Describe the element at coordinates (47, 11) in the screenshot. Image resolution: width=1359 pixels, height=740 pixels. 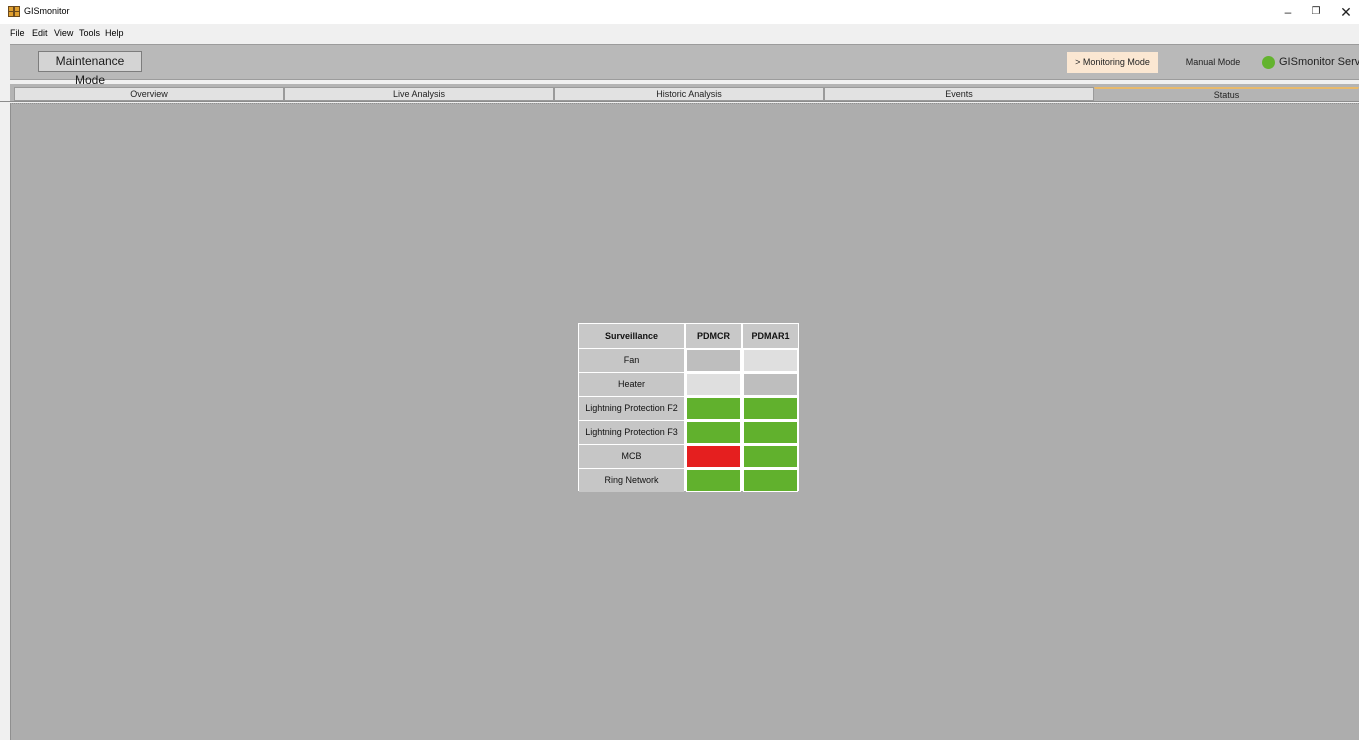
I see `window-title: GISmonitor` at that location.